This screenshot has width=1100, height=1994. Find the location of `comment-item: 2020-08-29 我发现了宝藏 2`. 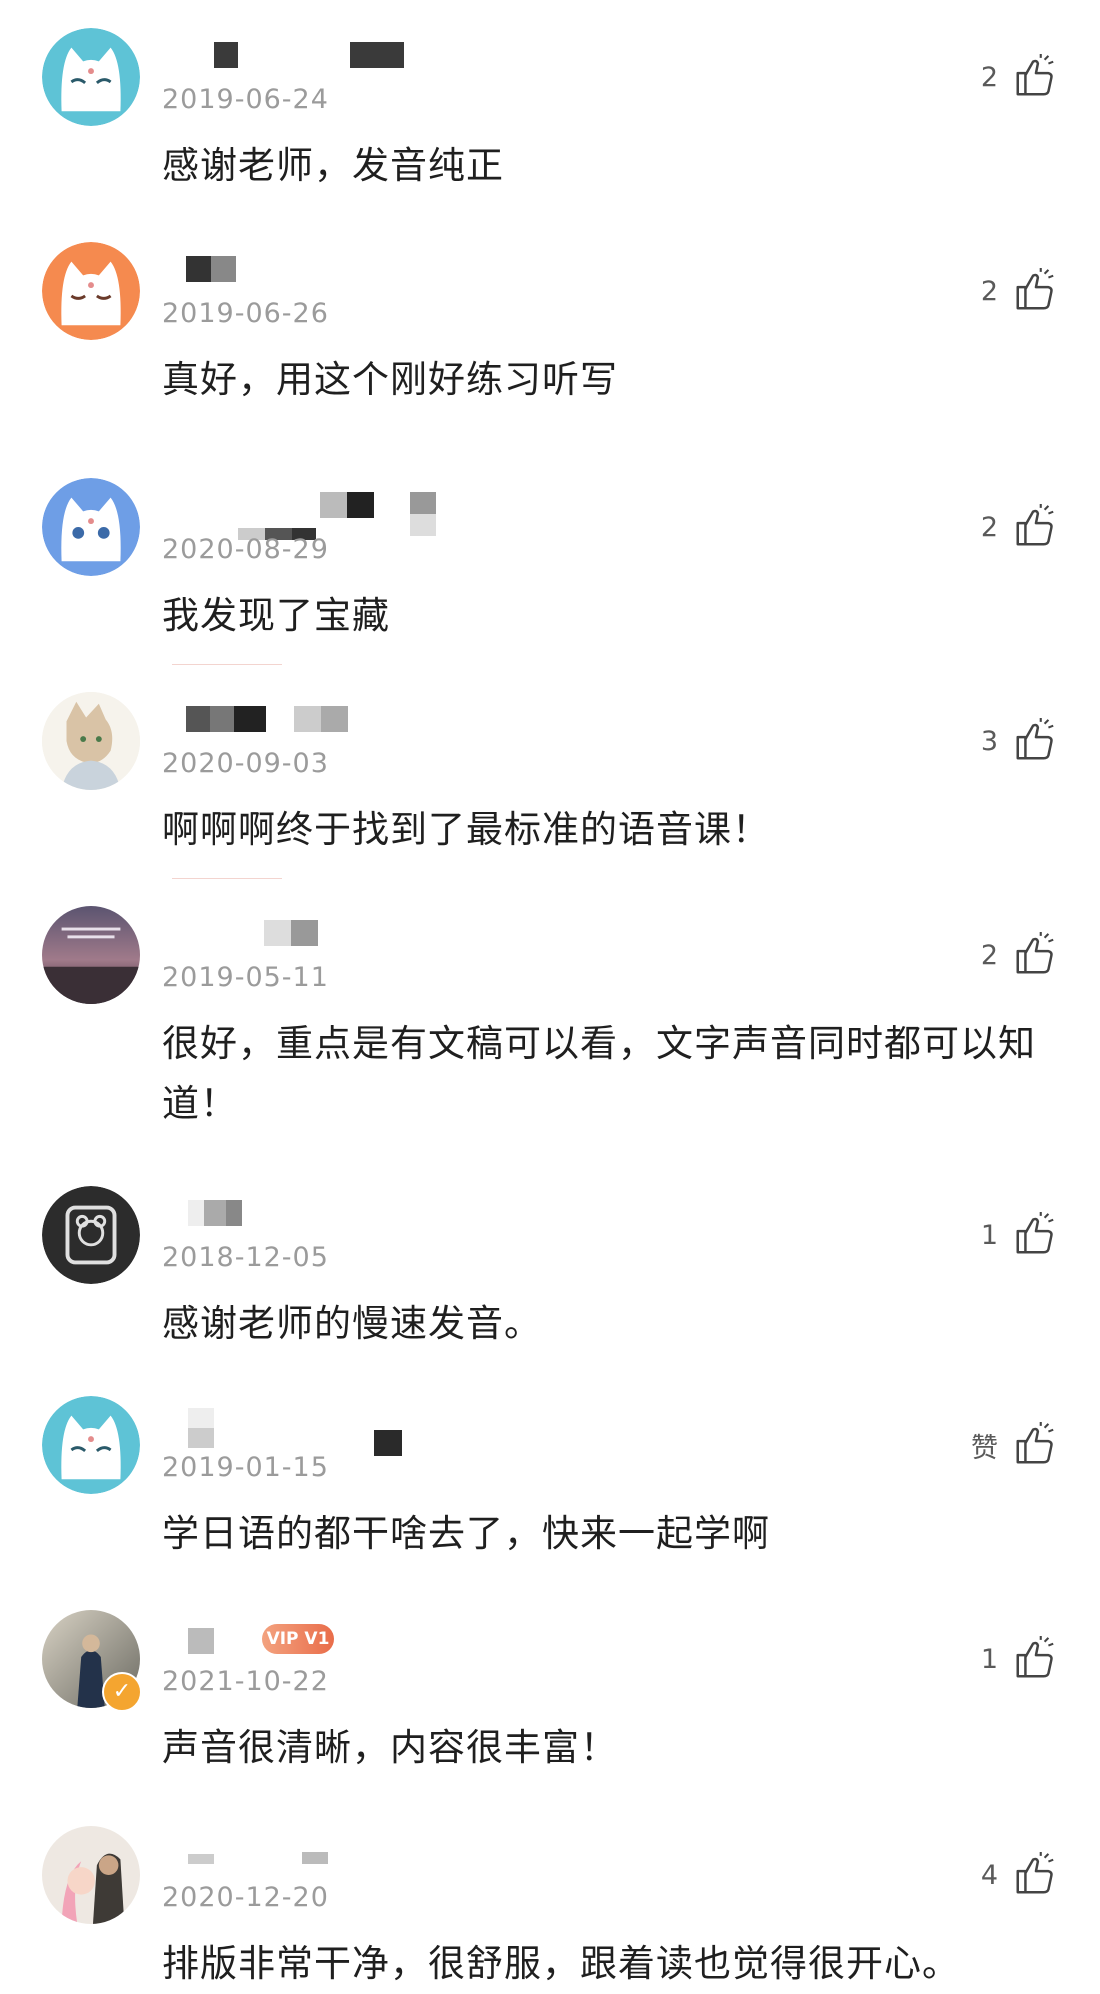

comment-item: 2020-08-29 我发现了宝藏 2 is located at coordinates (550, 555).